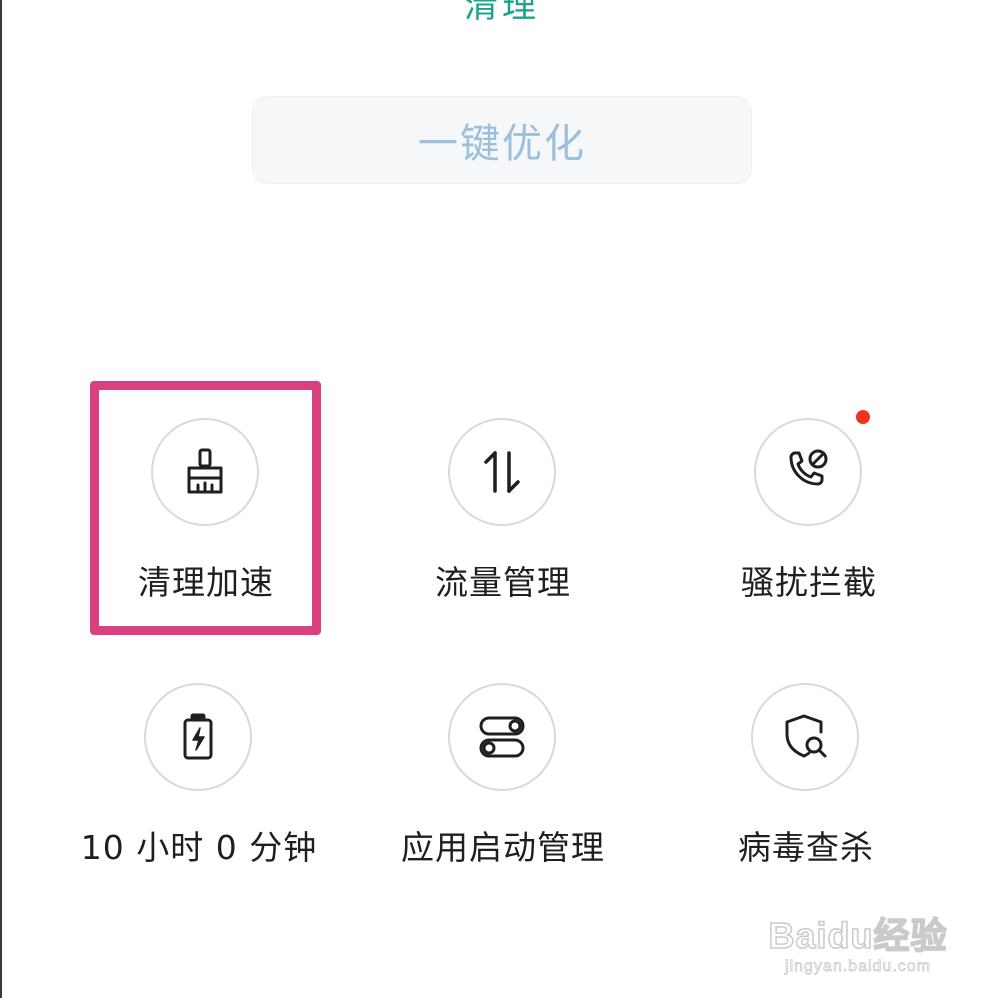  I want to click on shield-search-icon, so click(806, 736).